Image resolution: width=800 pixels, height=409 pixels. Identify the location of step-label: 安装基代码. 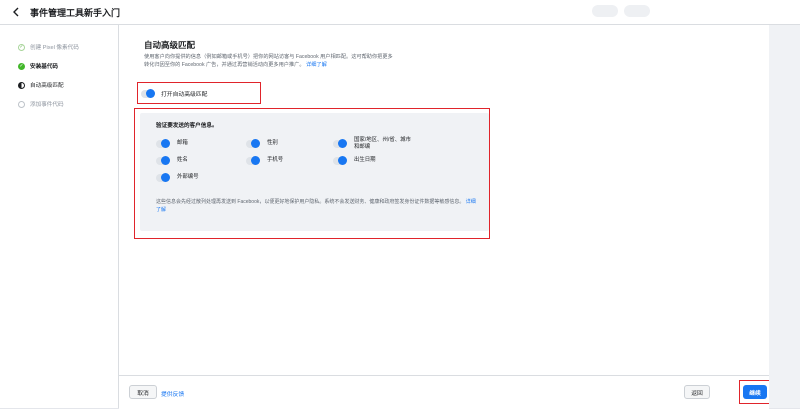
(44, 67).